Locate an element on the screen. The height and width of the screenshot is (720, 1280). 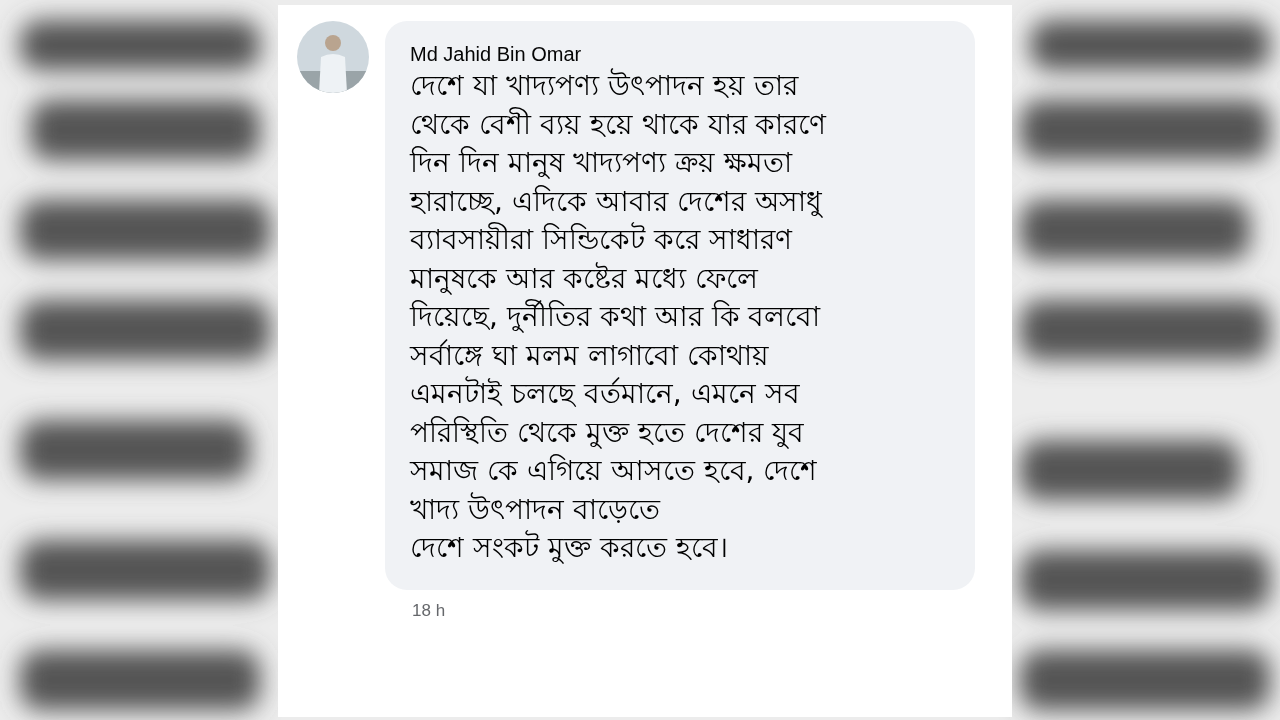
author-name: Md Jahid Bin Omar is located at coordinates (496, 54).